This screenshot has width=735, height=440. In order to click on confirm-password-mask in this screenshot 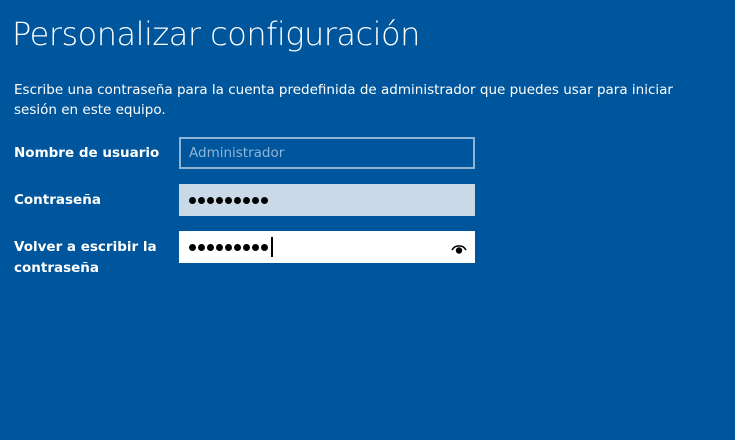, I will do `click(231, 247)`.